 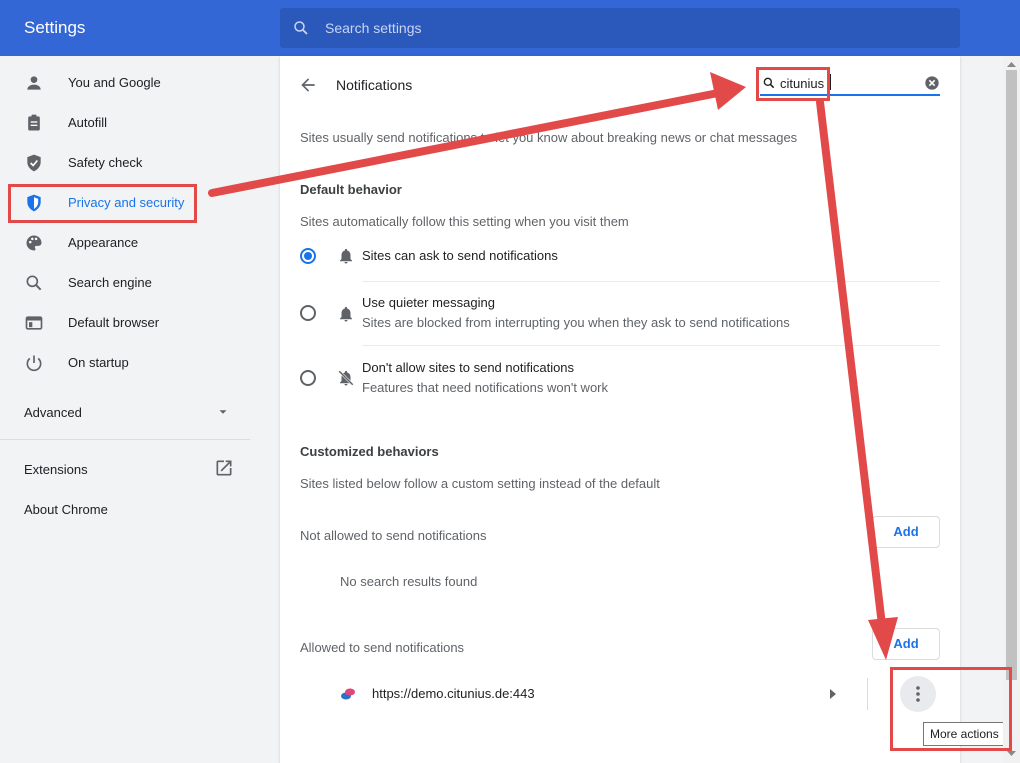 I want to click on radio-quieter-messaging, so click(x=308, y=313).